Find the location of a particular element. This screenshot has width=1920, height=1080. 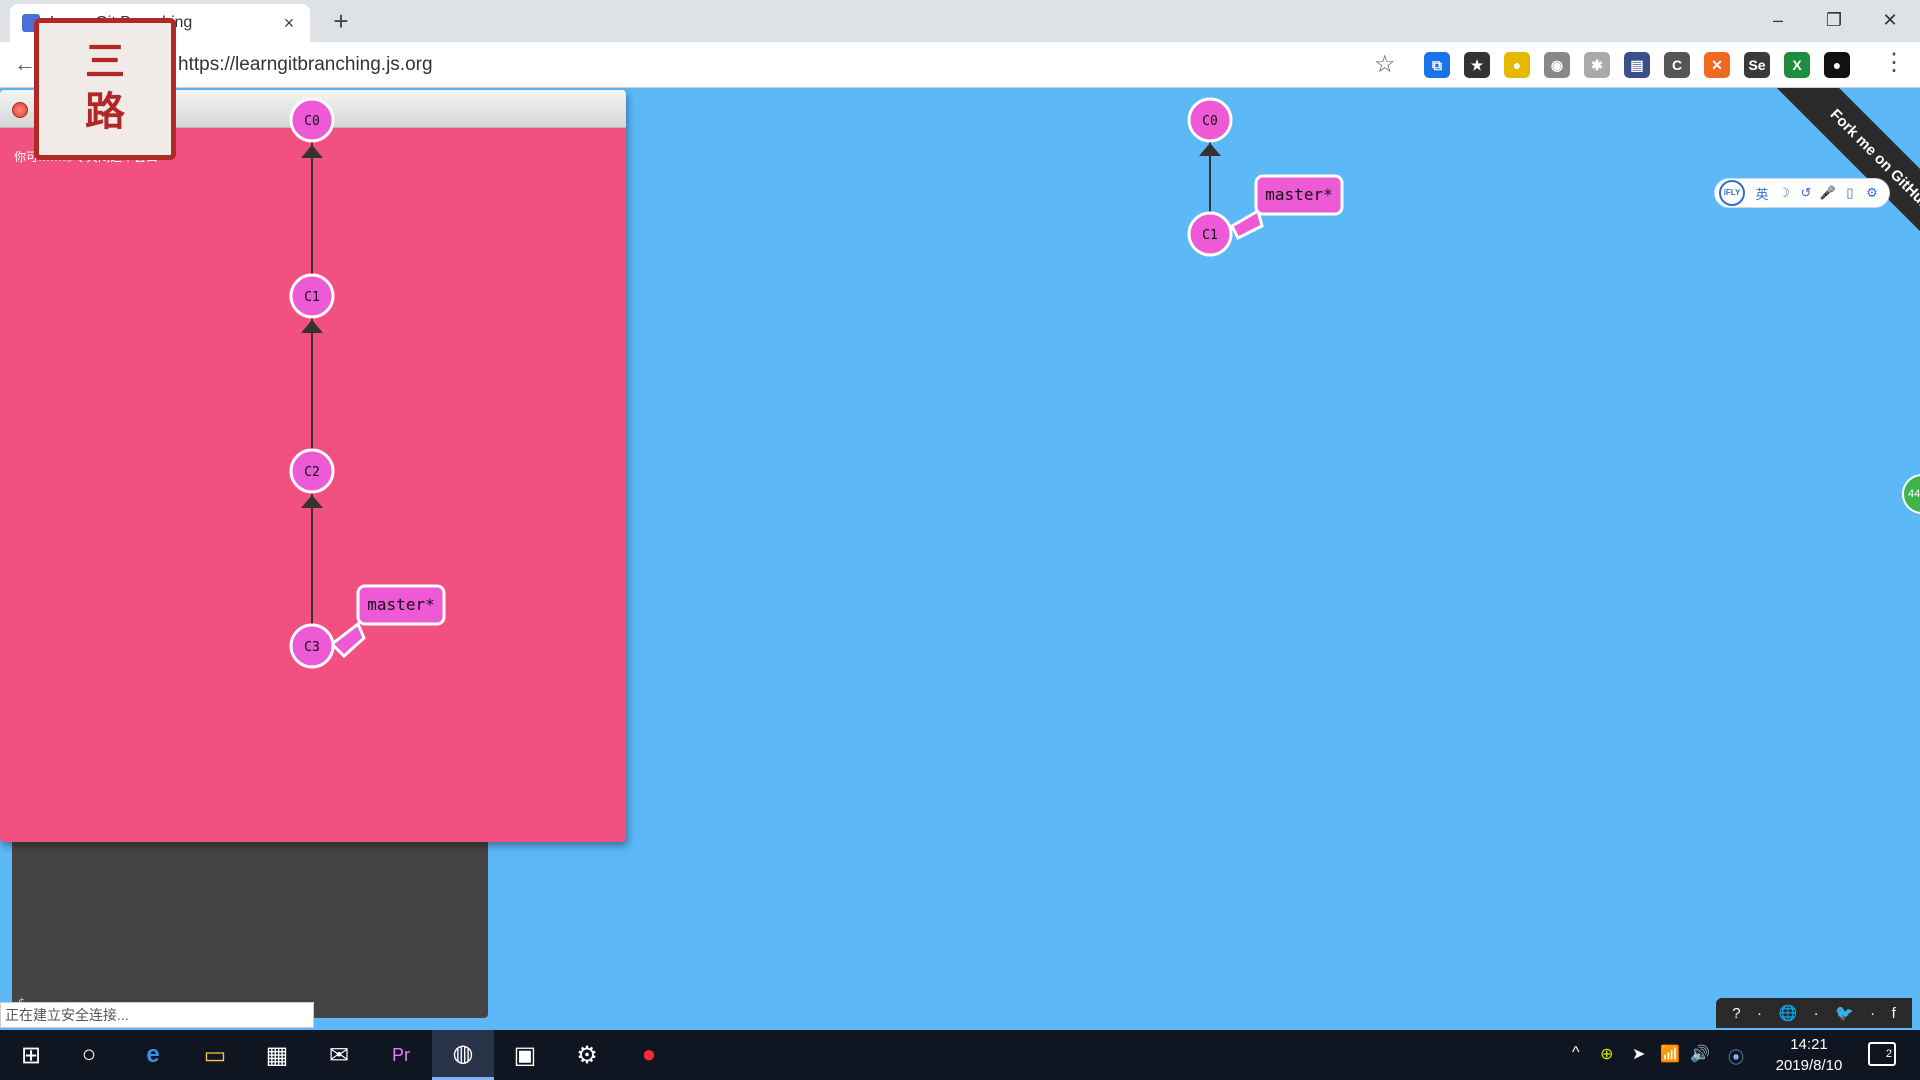

recorder-glyph: ● is located at coordinates (649, 1054).